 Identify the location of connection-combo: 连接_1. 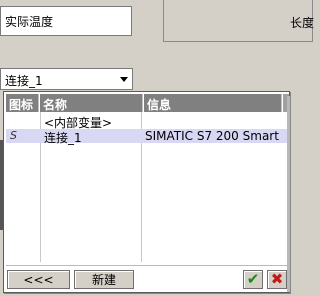
(66, 79).